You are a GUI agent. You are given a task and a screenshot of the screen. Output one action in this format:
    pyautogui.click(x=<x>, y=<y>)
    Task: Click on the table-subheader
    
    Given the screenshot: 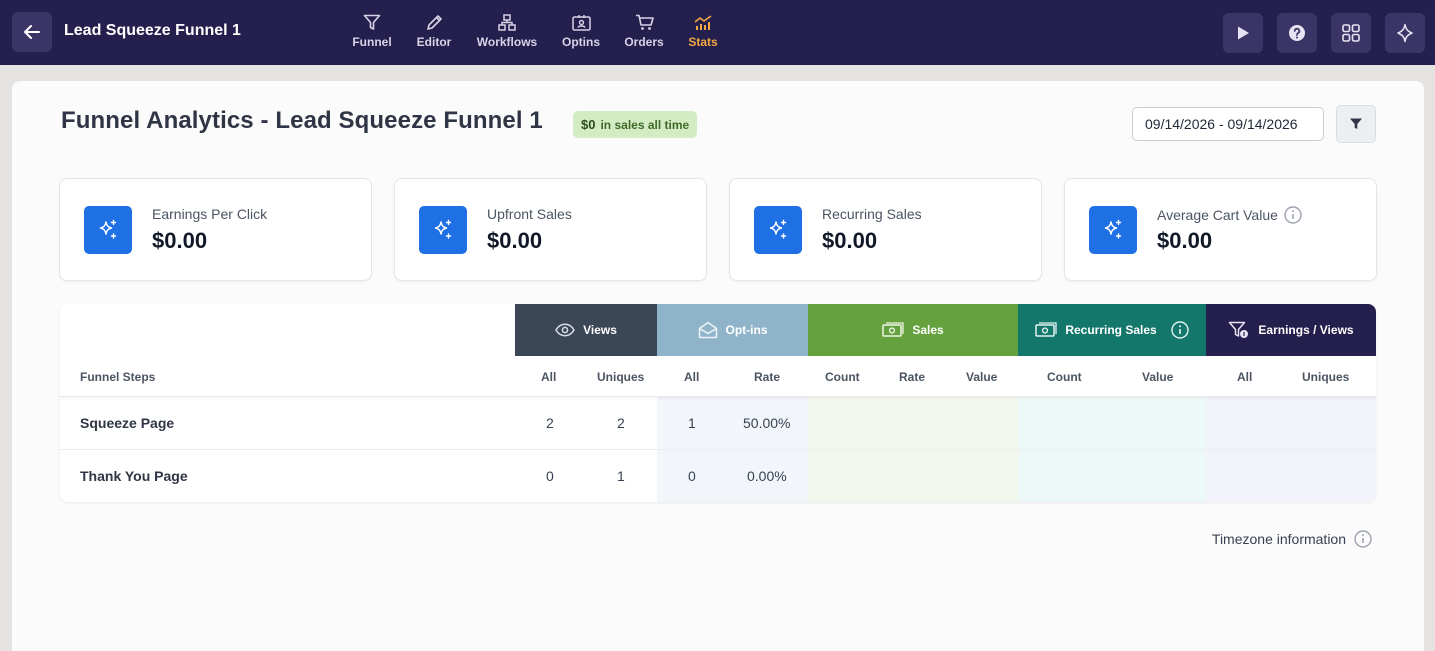 What is the action you would take?
    pyautogui.click(x=718, y=376)
    